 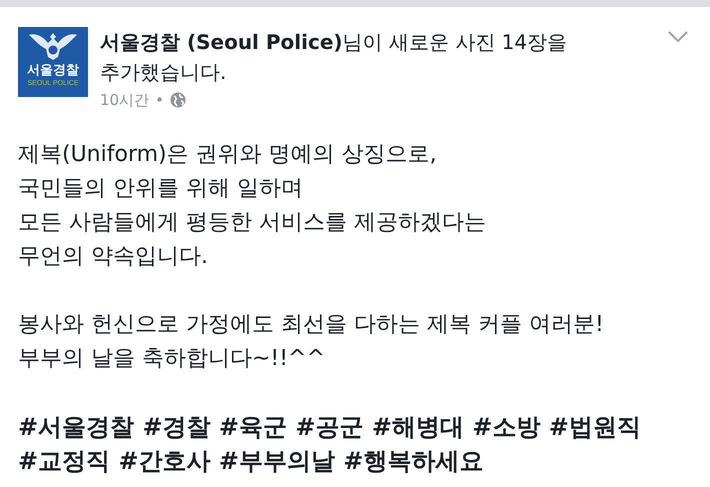 I want to click on post-headline: 서울경찰 (Seoul Police)님이 새로운 사진 14장을 추가했습니다., so click(x=334, y=57).